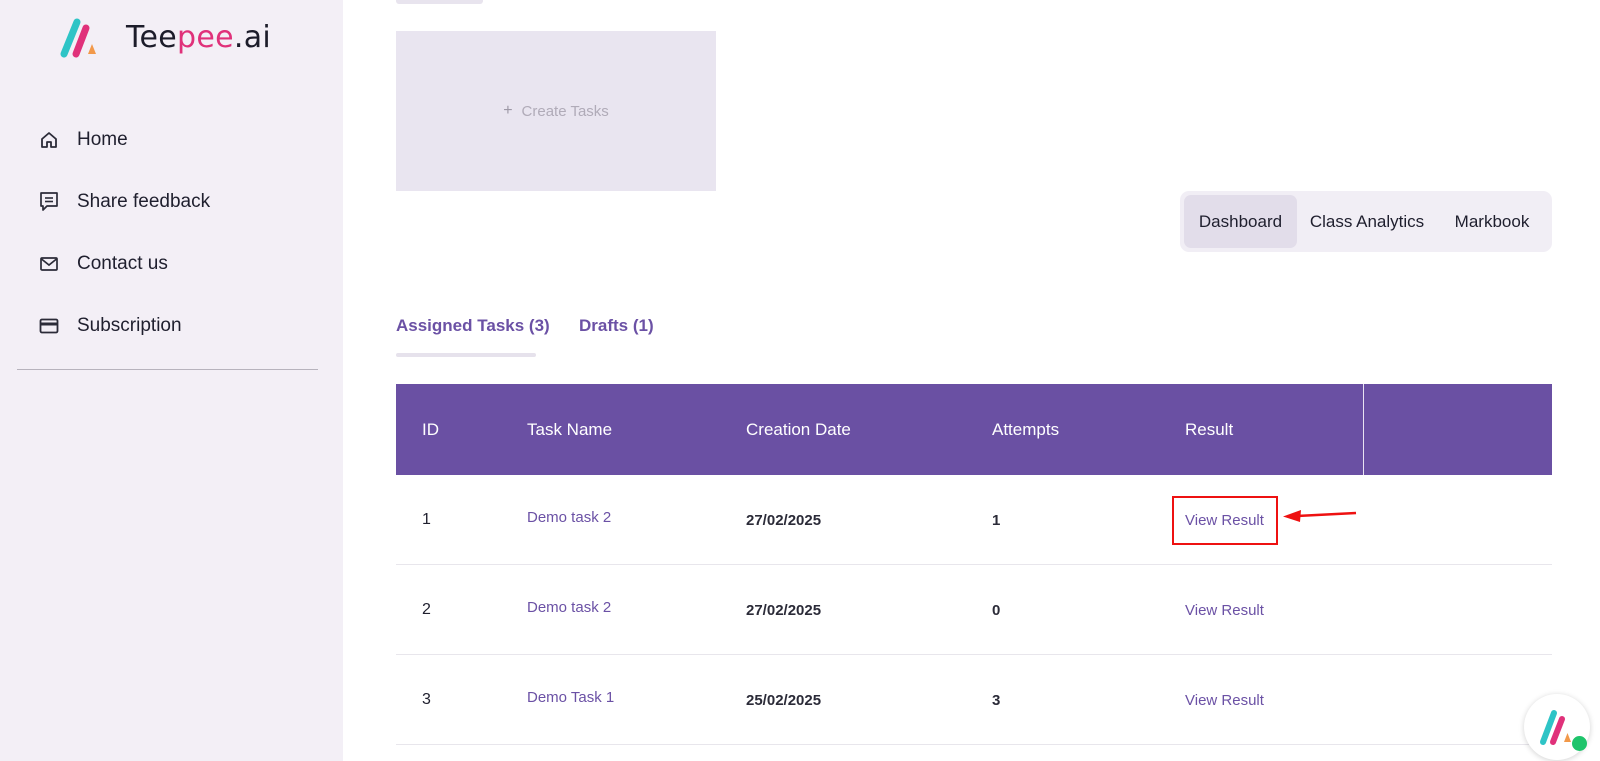 This screenshot has width=1600, height=761. What do you see at coordinates (974, 700) in the screenshot?
I see `table-row: 3 Demo Task 1 25/02/2025 3 View Result` at bounding box center [974, 700].